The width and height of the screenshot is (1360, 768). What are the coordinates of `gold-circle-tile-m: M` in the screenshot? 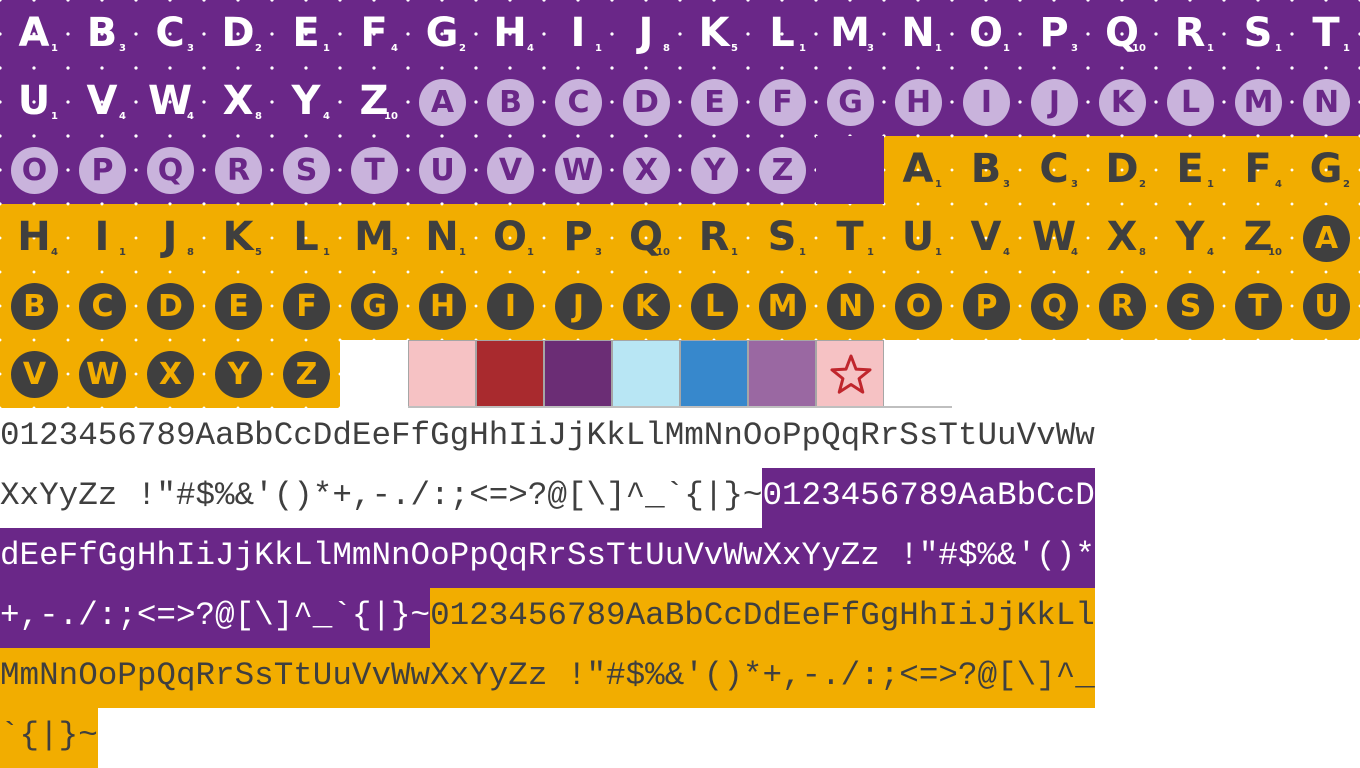 It's located at (782, 306).